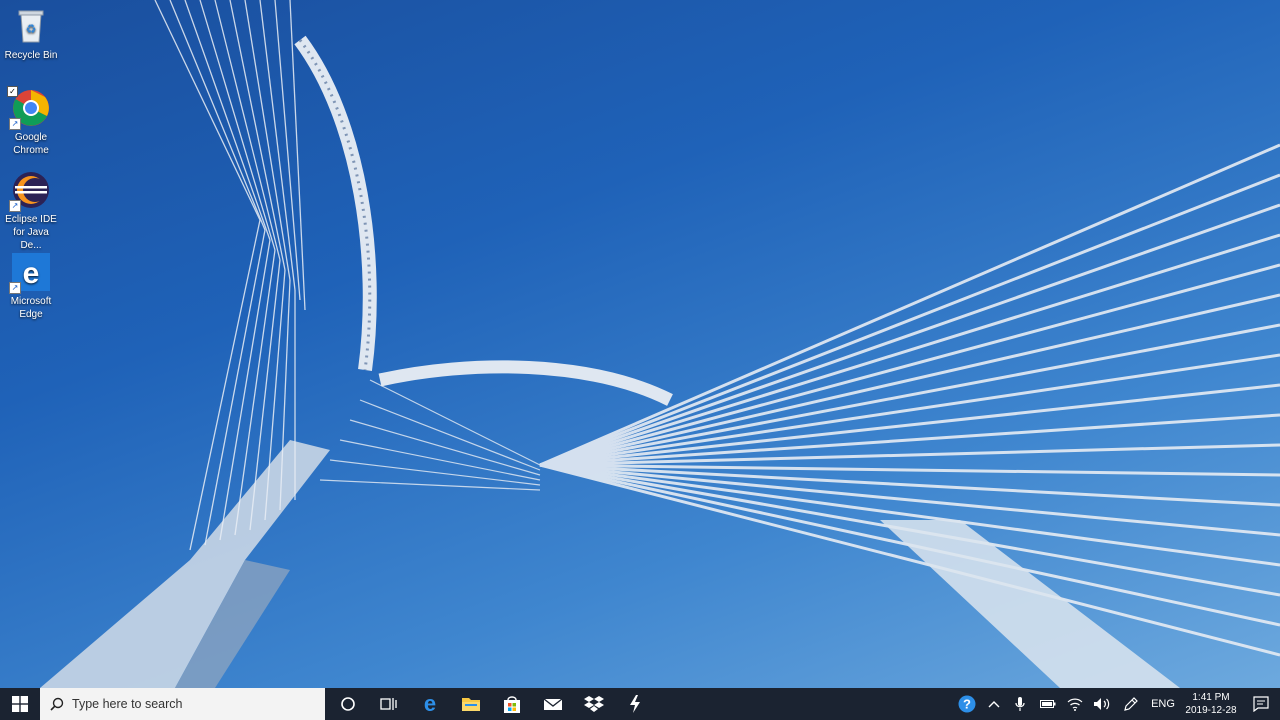 This screenshot has width=1280, height=720. What do you see at coordinates (12, 91) in the screenshot?
I see `checkbox-icon: ✓` at bounding box center [12, 91].